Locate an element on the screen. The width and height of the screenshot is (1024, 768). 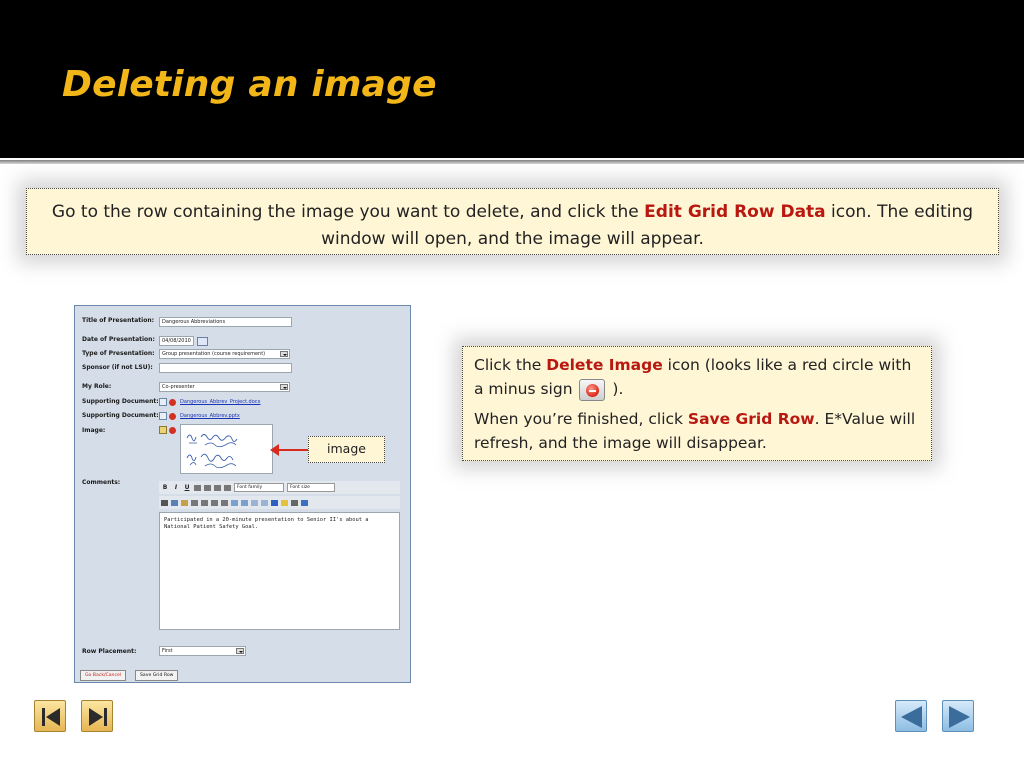
text-segment: ). is located at coordinates (618, 389).